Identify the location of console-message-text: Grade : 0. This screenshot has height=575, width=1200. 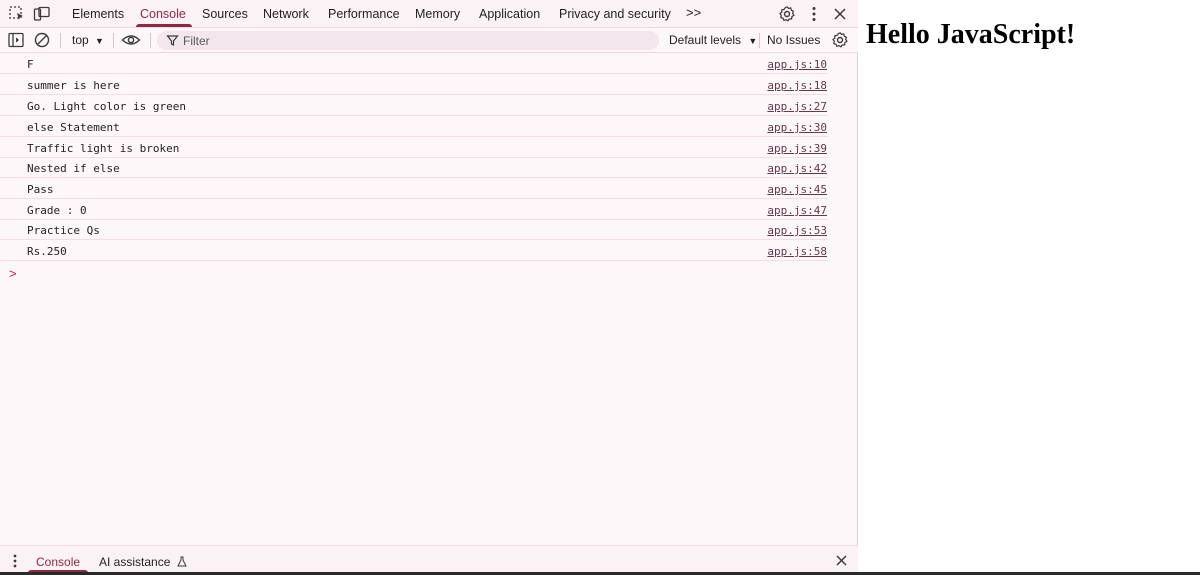
(57, 210).